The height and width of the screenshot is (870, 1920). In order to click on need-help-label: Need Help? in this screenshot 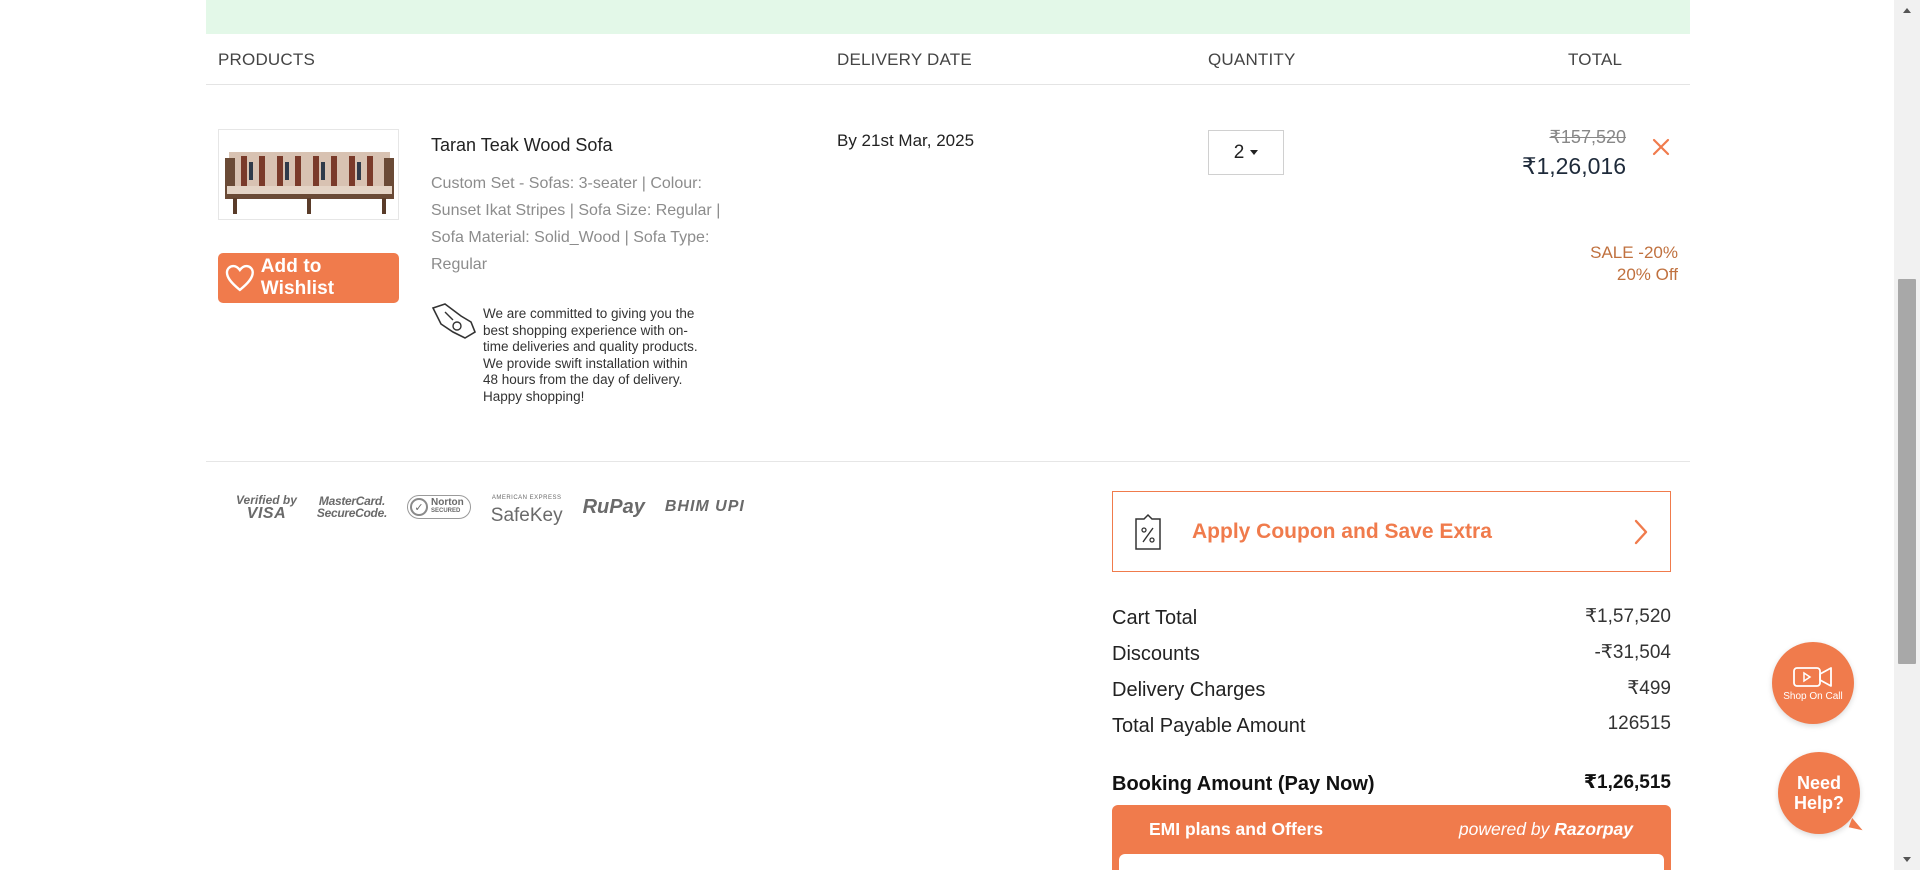, I will do `click(1818, 793)`.